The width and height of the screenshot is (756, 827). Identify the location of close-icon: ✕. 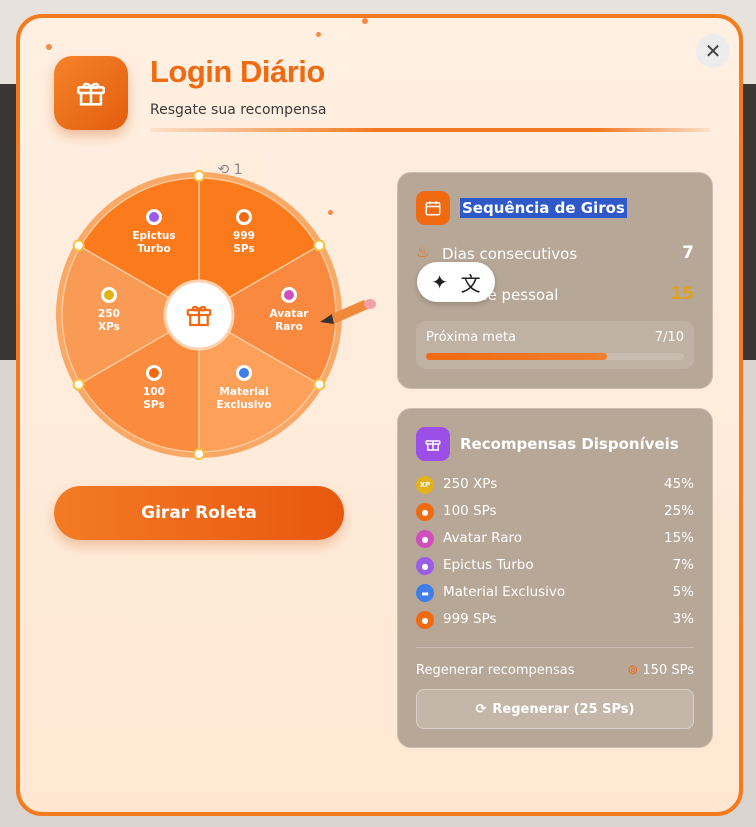
(713, 51).